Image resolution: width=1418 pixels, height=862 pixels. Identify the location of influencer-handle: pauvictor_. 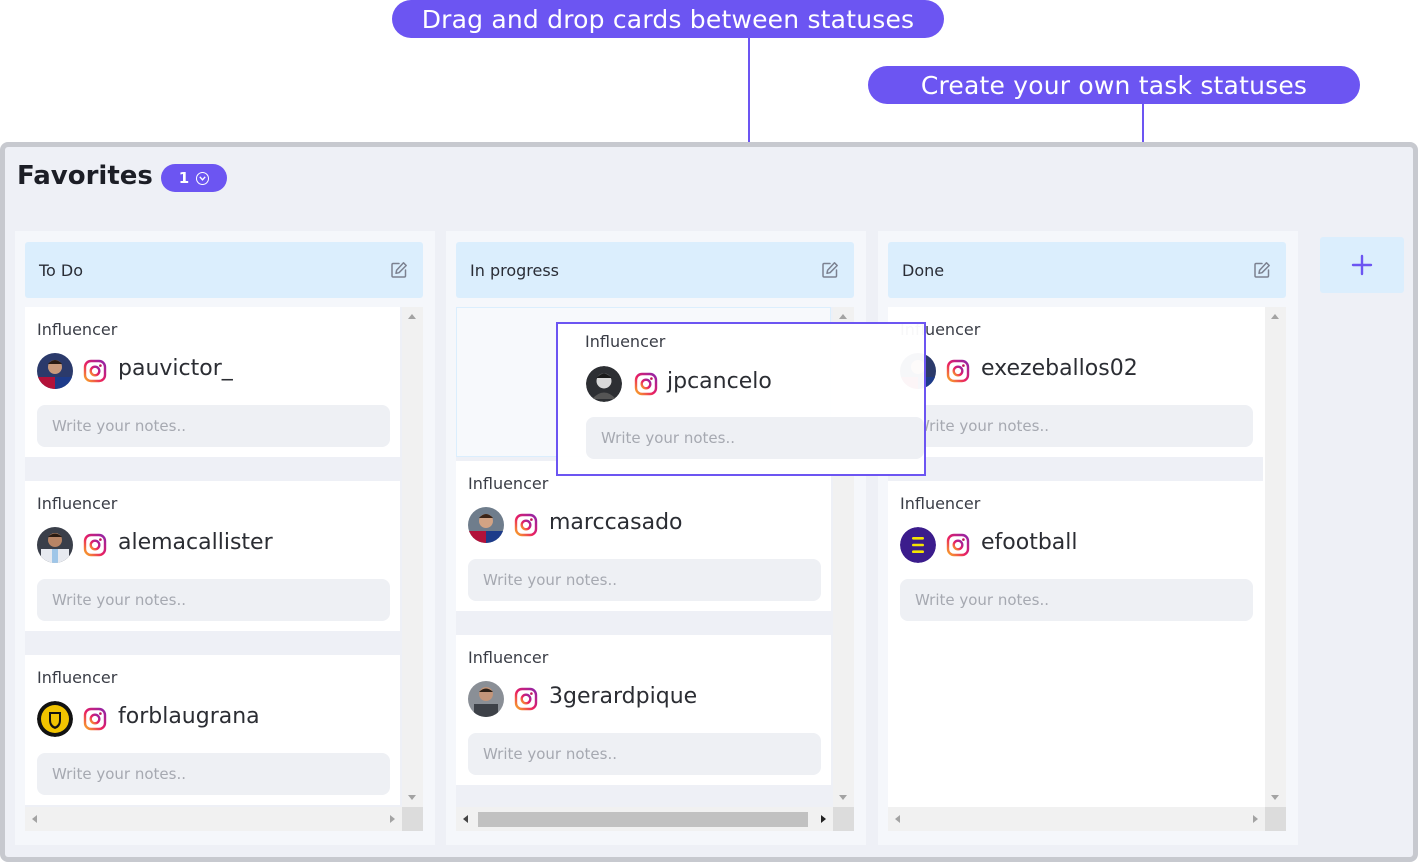
(175, 368).